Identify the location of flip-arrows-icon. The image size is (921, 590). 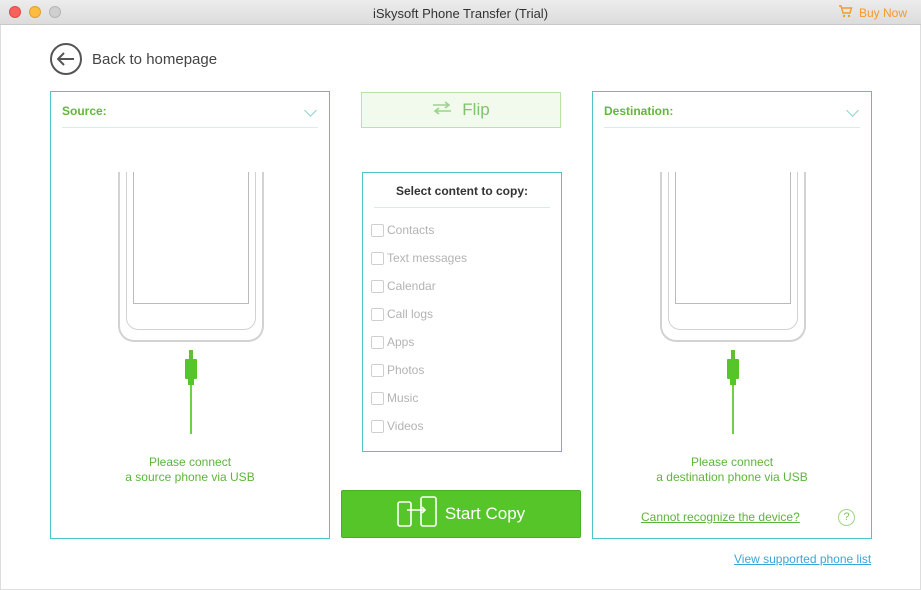
(442, 110).